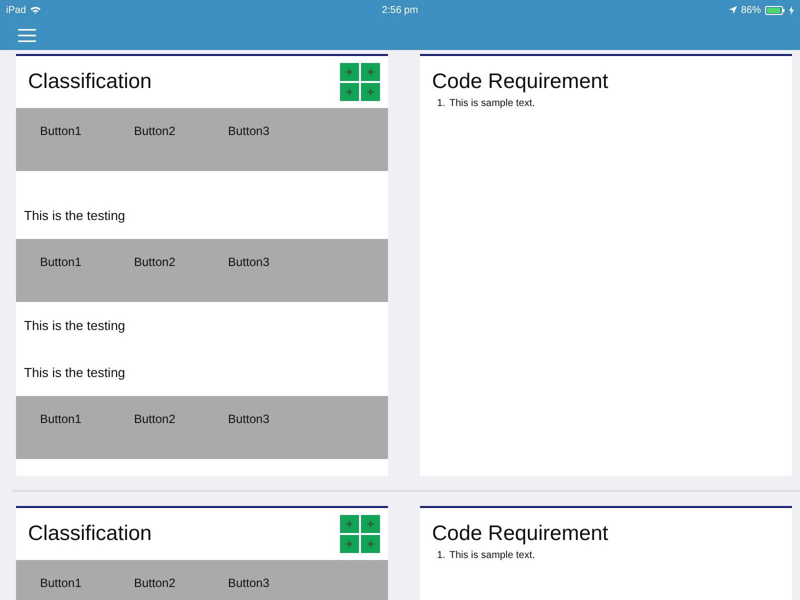 Image resolution: width=800 pixels, height=600 pixels. Describe the element at coordinates (16, 10) in the screenshot. I see `carrier-label: iPad` at that location.